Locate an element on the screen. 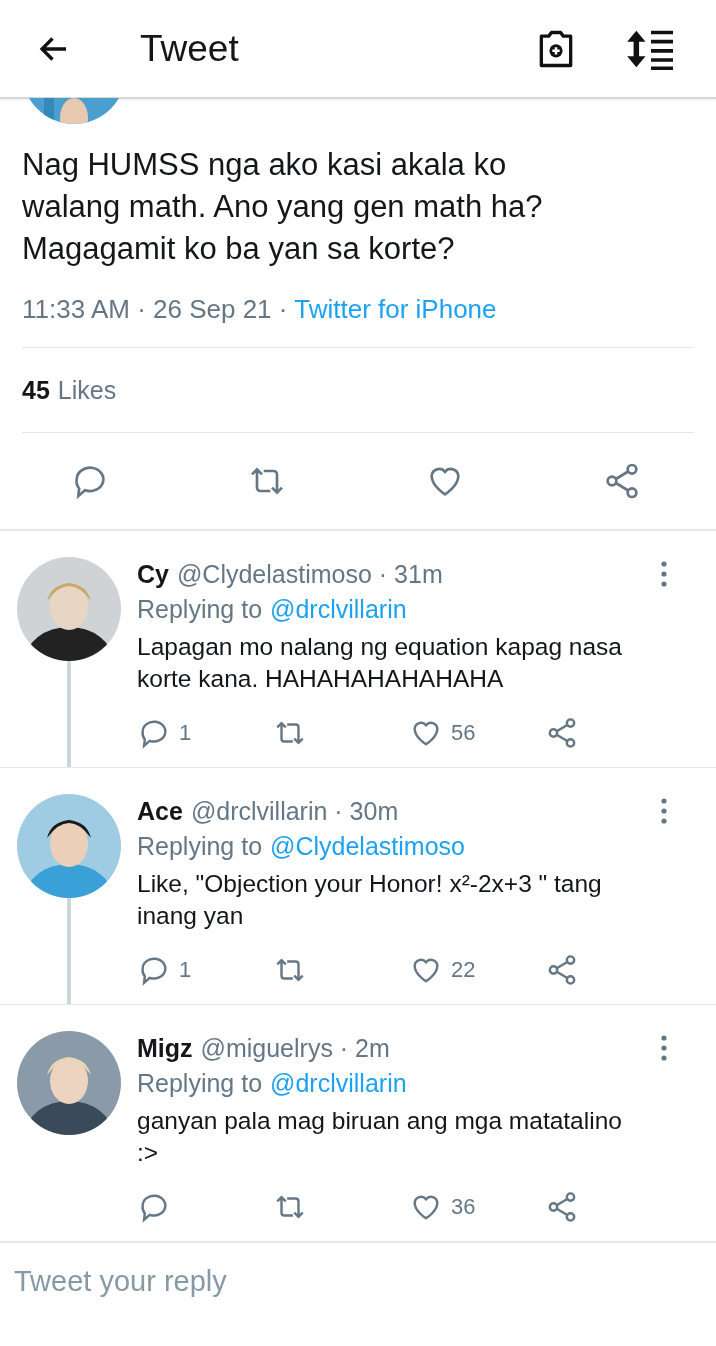  reply-text: Like, "Objection your Honor! x²-2x+3 " tang inang yan is located at coordinates (370, 900).